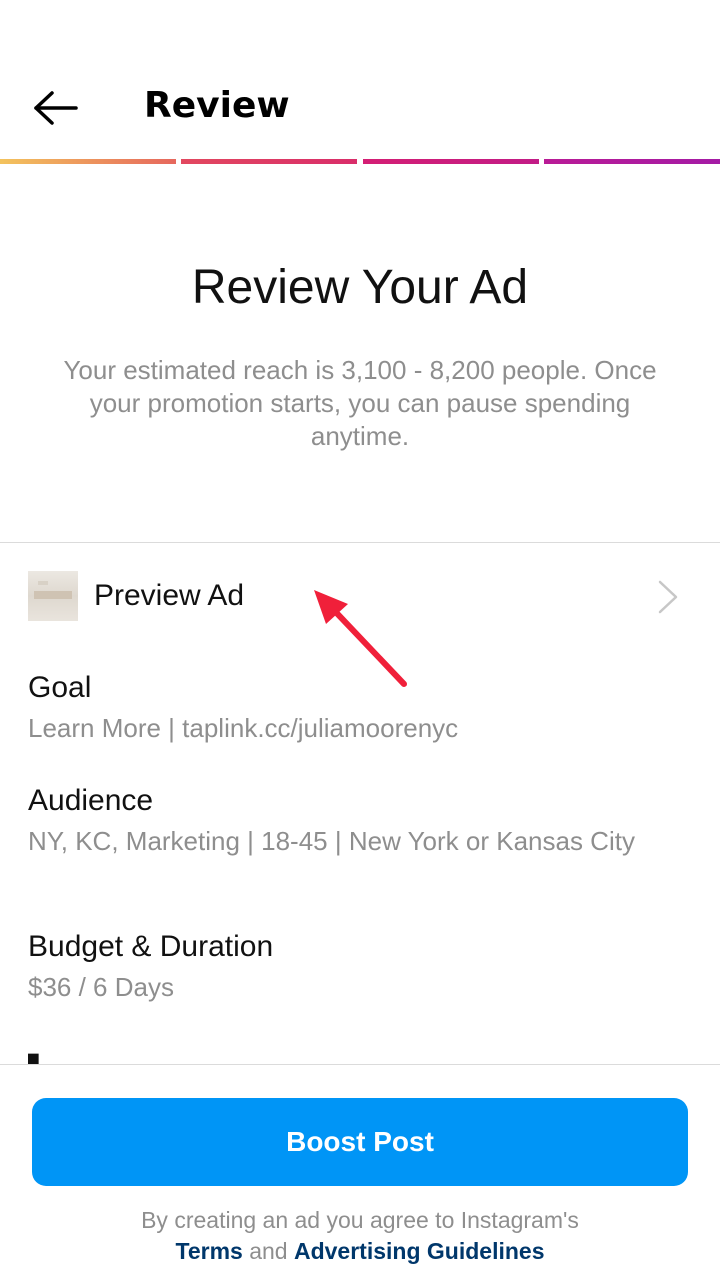 The image size is (720, 1280). What do you see at coordinates (243, 728) in the screenshot?
I see `goal-value: Learn More | taplink.cc/juliamoorenyc` at bounding box center [243, 728].